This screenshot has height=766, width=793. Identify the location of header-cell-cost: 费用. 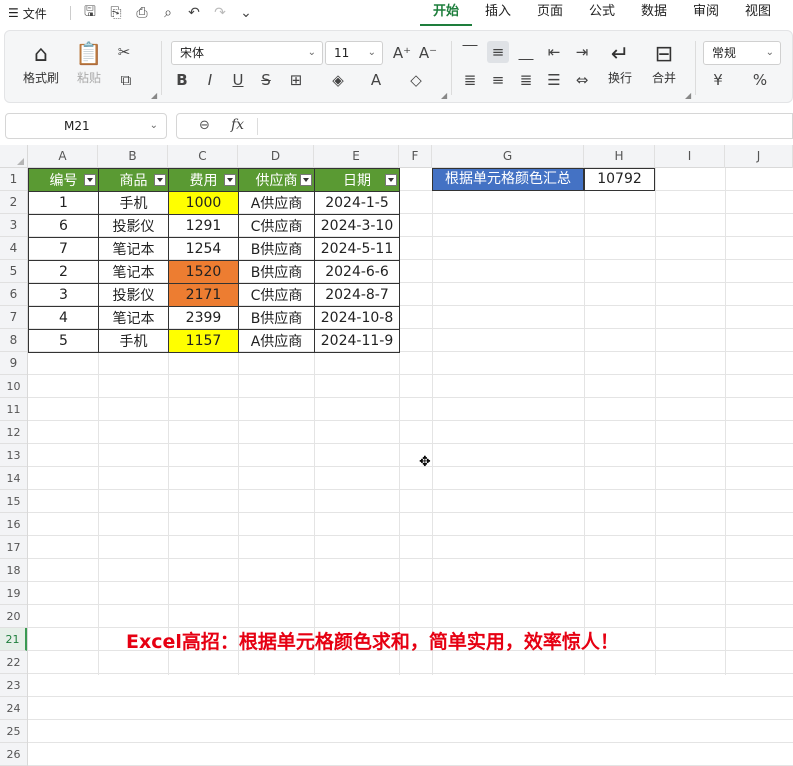
(203, 180).